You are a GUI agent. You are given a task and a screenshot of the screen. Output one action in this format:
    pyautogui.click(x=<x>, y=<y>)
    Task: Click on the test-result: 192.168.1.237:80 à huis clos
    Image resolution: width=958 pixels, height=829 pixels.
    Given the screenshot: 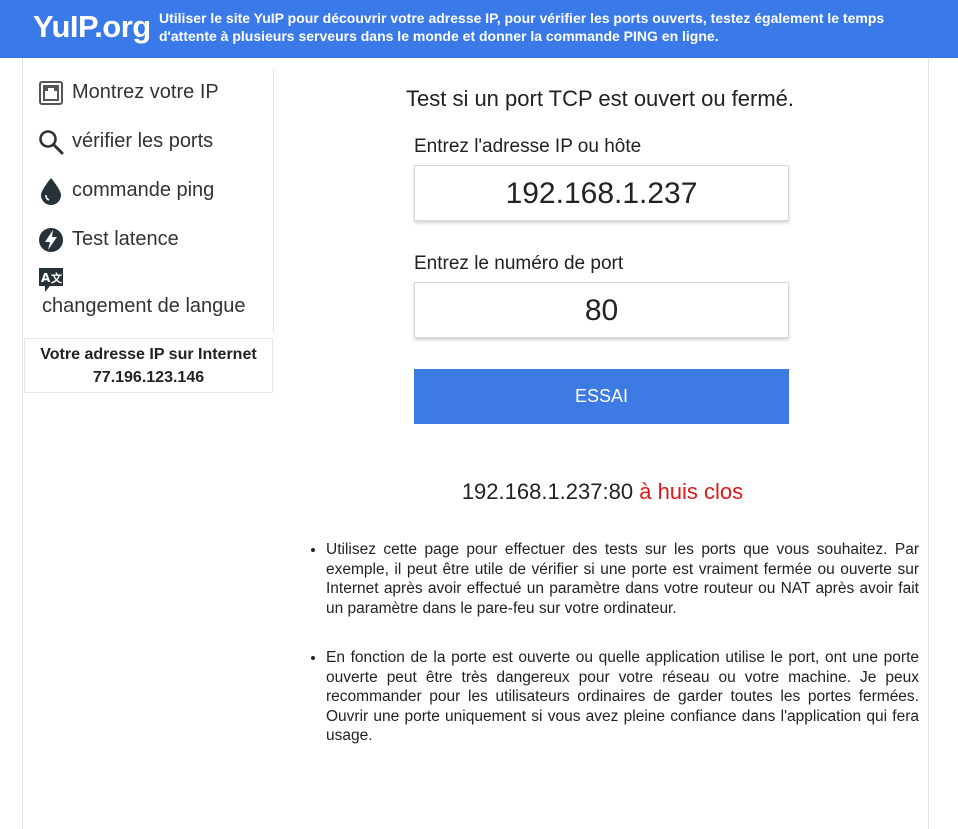 What is the action you would take?
    pyautogui.click(x=602, y=492)
    